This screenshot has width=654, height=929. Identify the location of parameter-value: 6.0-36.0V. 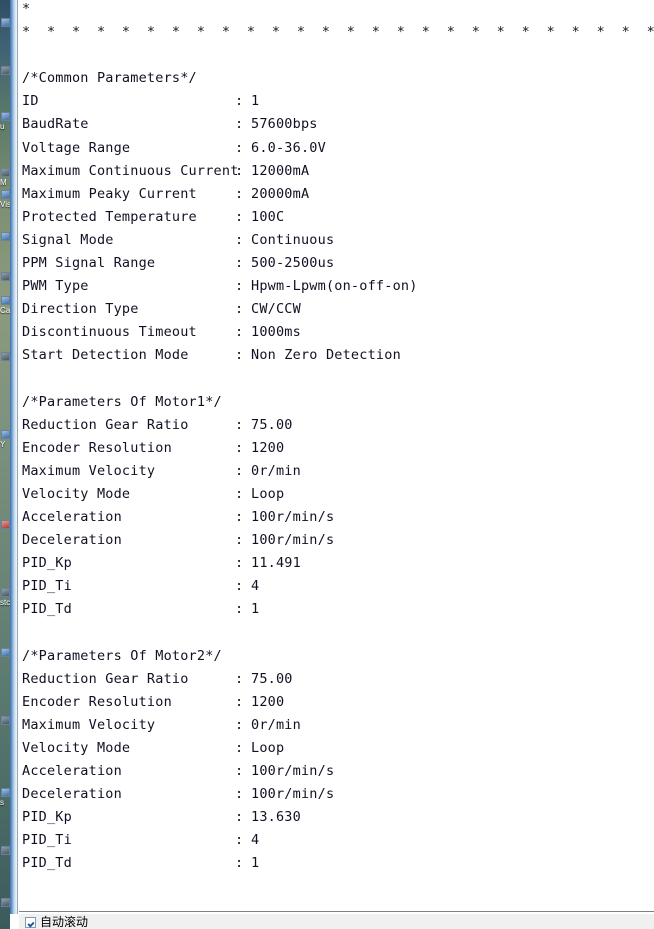
(288, 147).